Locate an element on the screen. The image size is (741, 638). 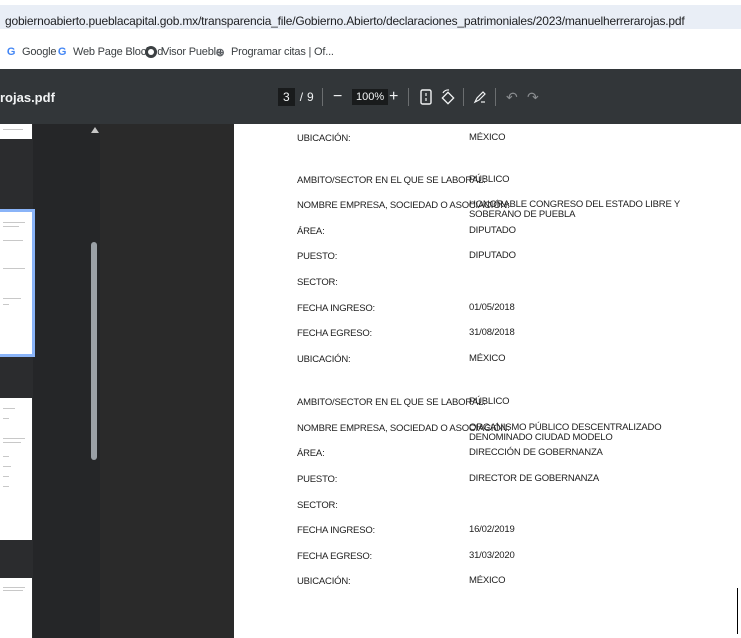
link-icon: ⊖ is located at coordinates (220, 52).